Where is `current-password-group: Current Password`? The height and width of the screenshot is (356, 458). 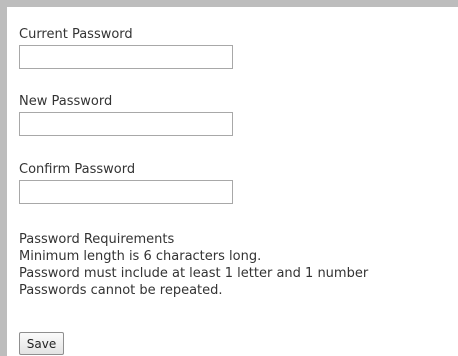
current-password-group: Current Password is located at coordinates (126, 47).